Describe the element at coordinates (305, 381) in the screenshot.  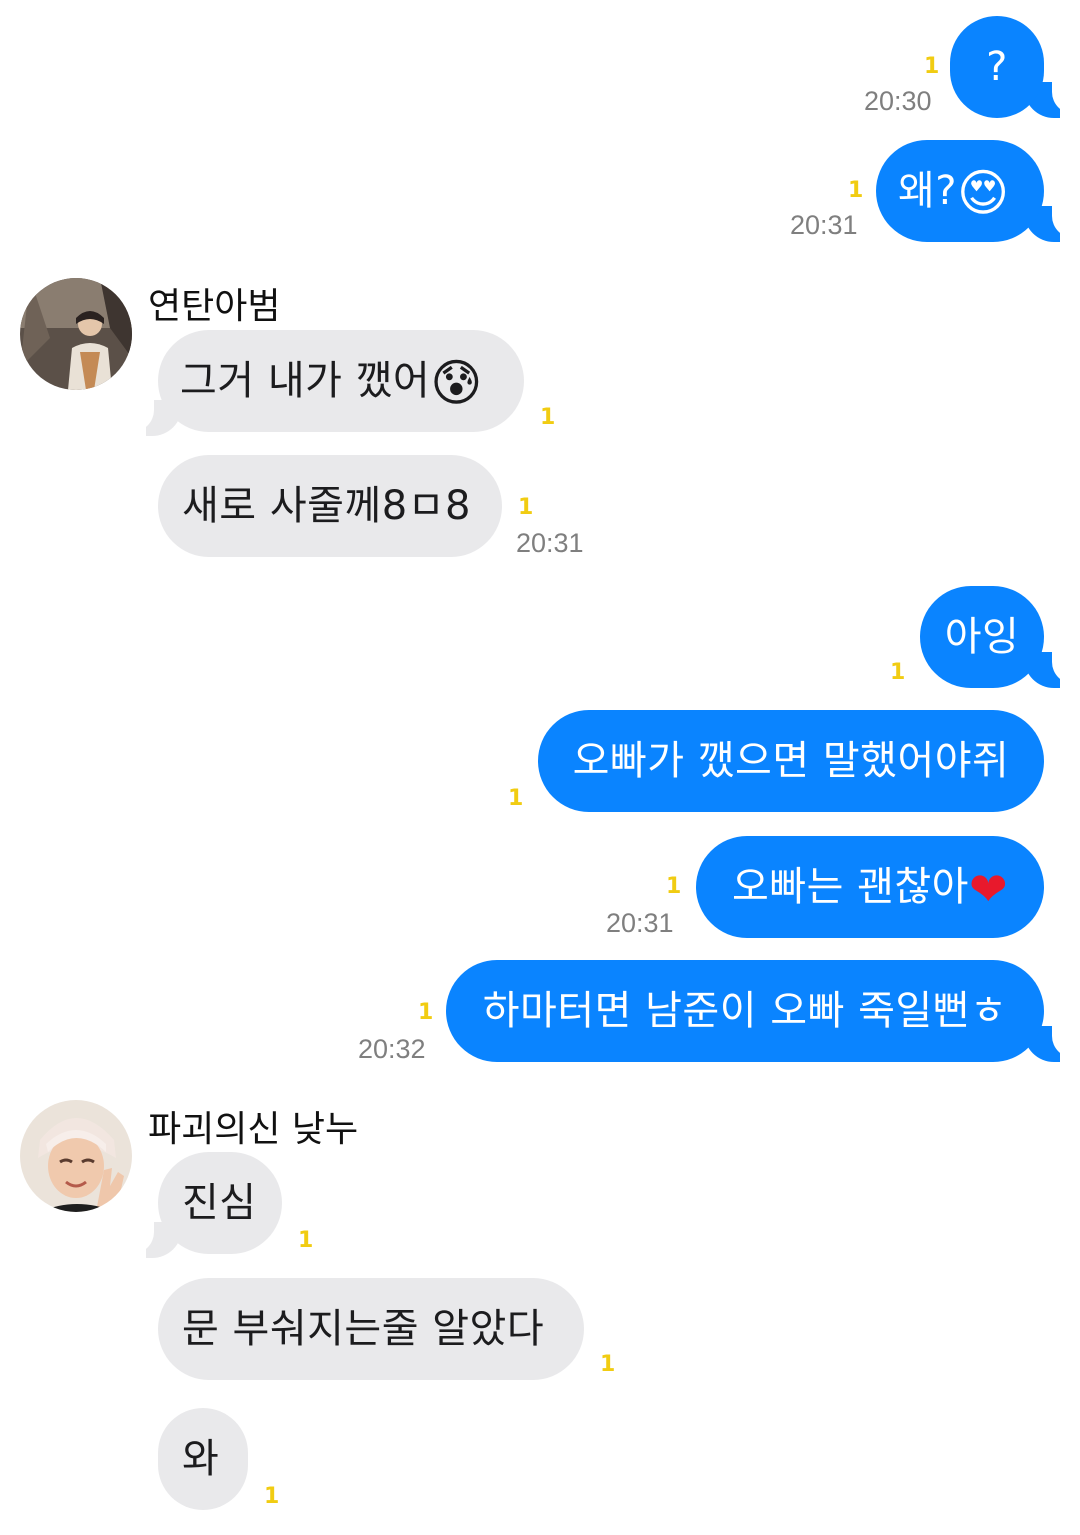
I see `message-text: 그거 내가 깼어` at that location.